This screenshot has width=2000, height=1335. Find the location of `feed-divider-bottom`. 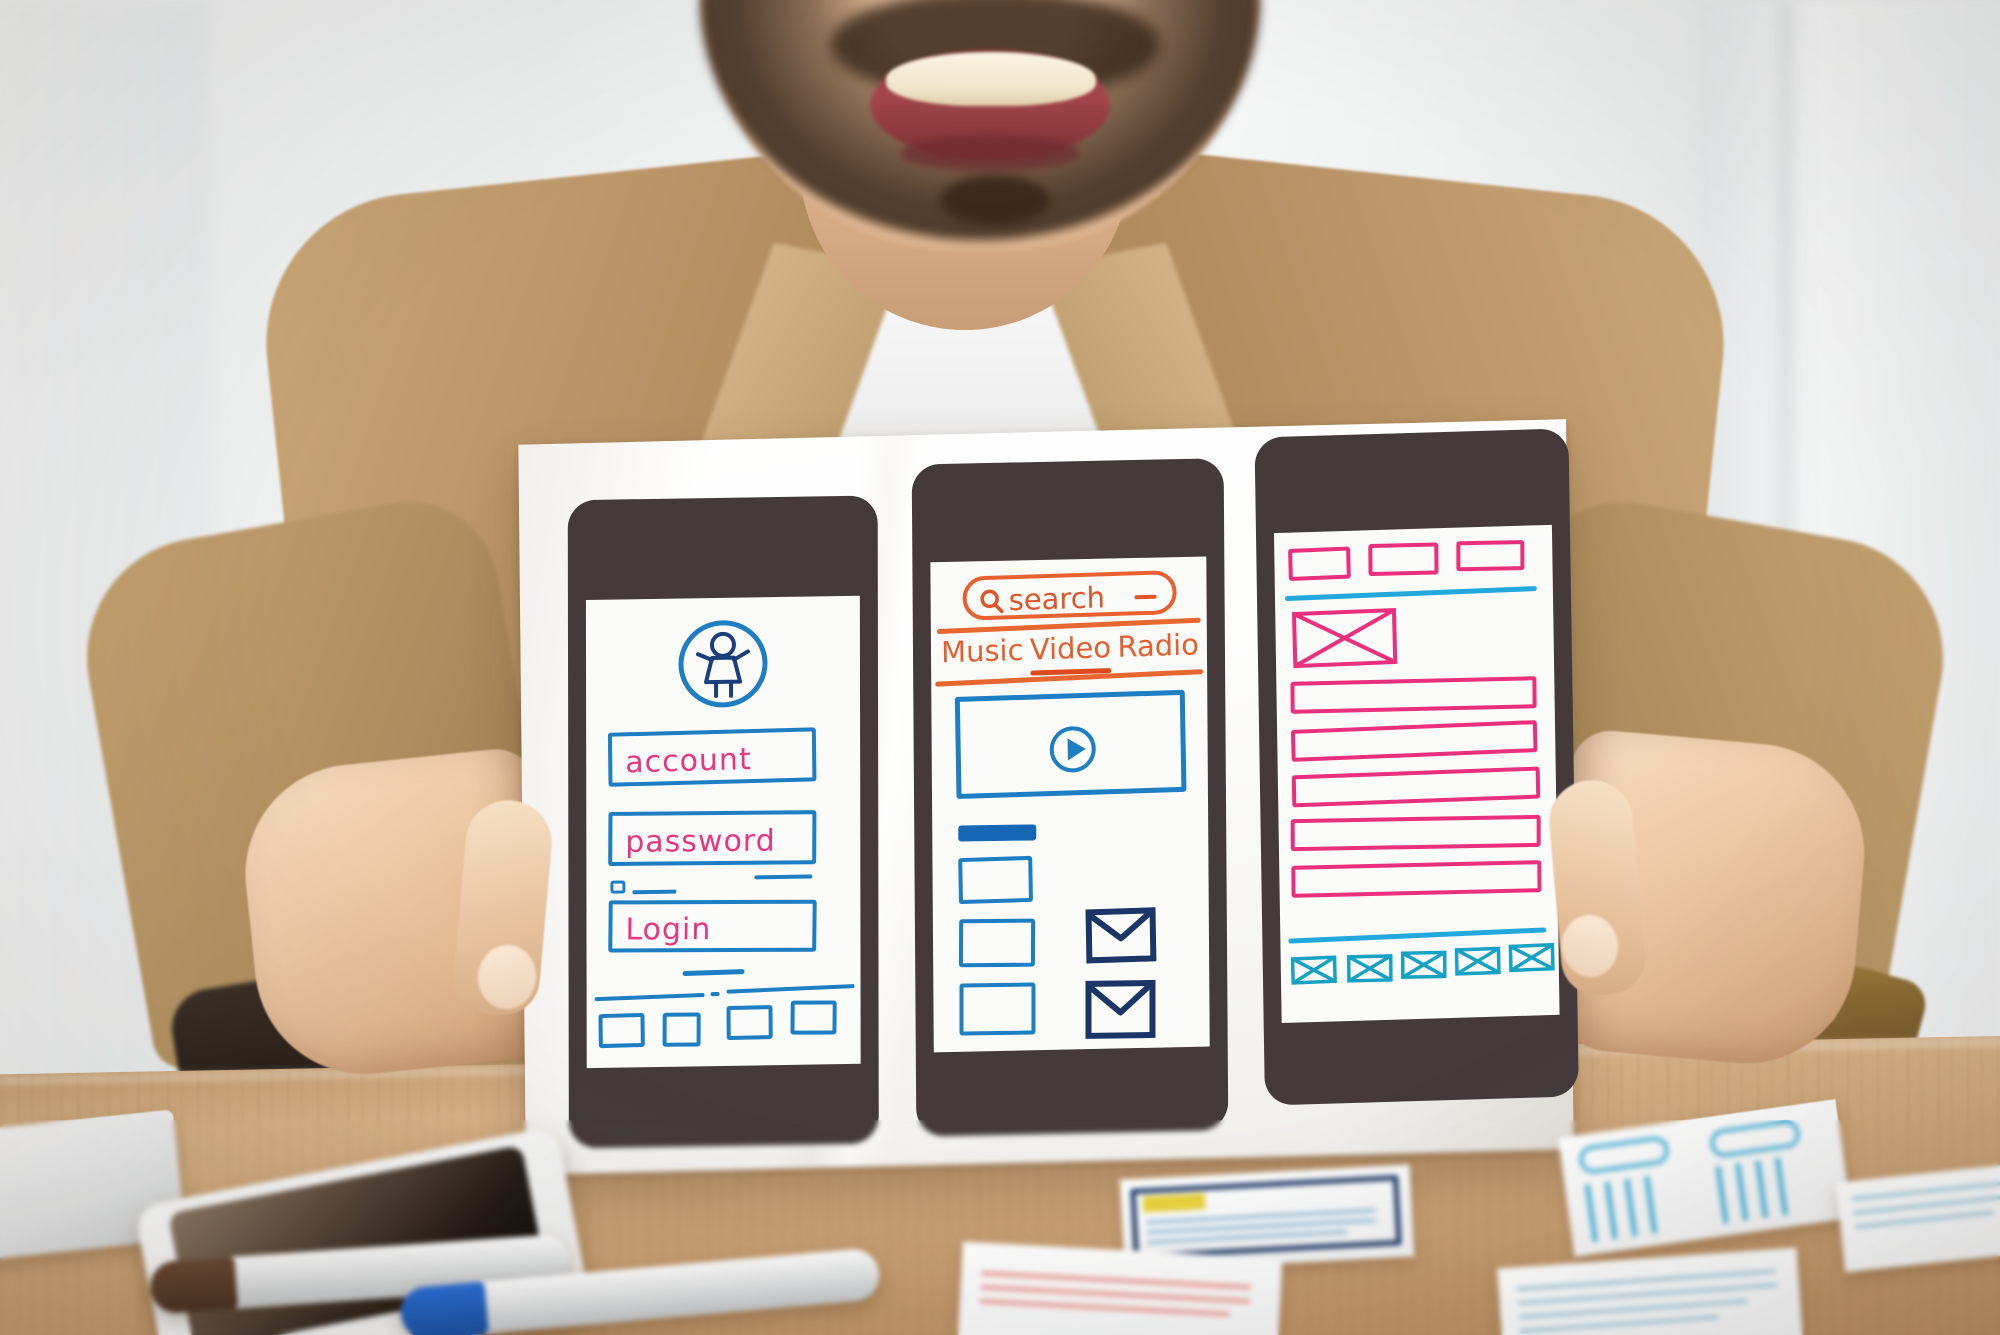

feed-divider-bottom is located at coordinates (1417, 935).